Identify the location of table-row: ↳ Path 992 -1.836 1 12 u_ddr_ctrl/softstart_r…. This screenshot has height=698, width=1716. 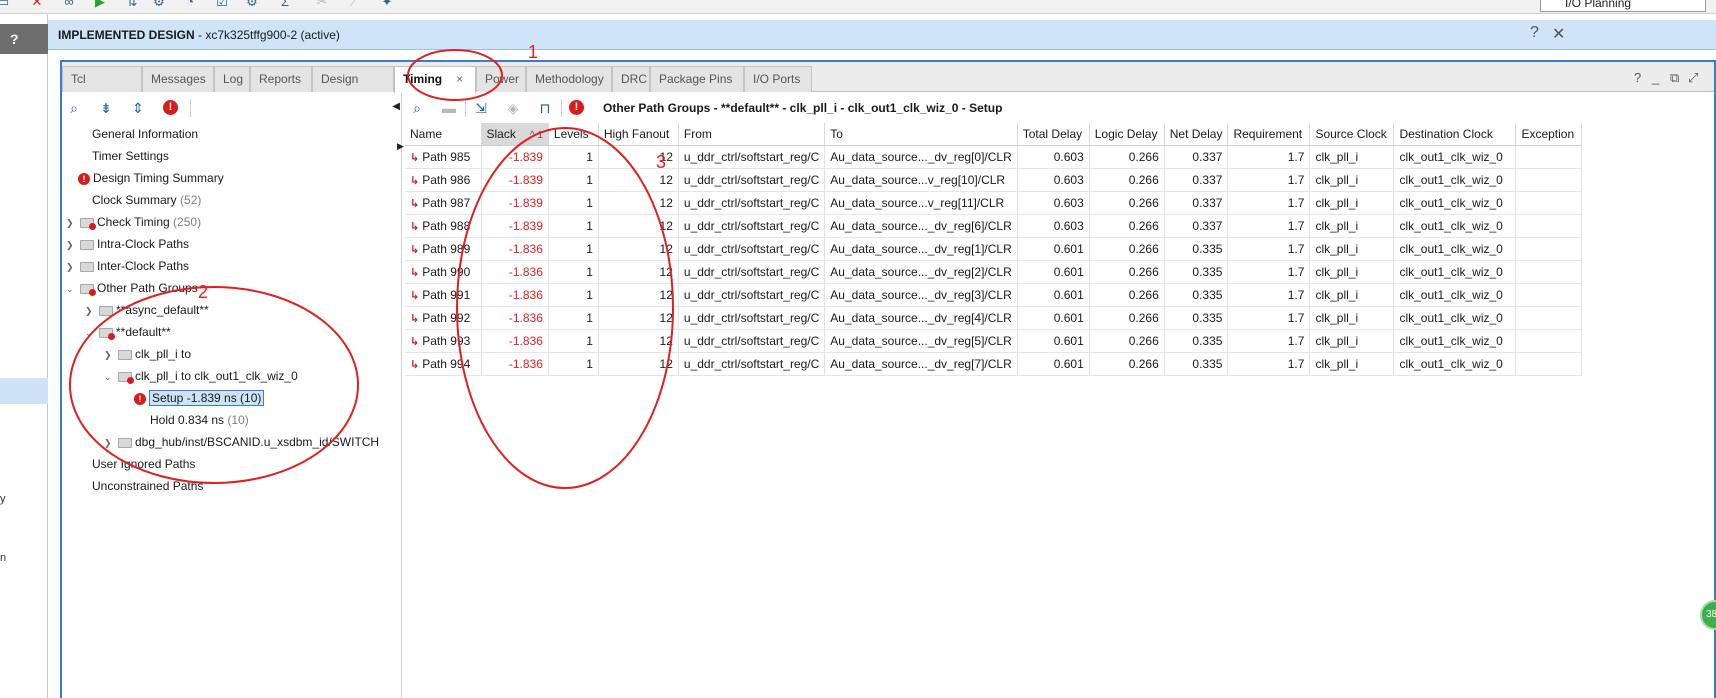
(994, 318).